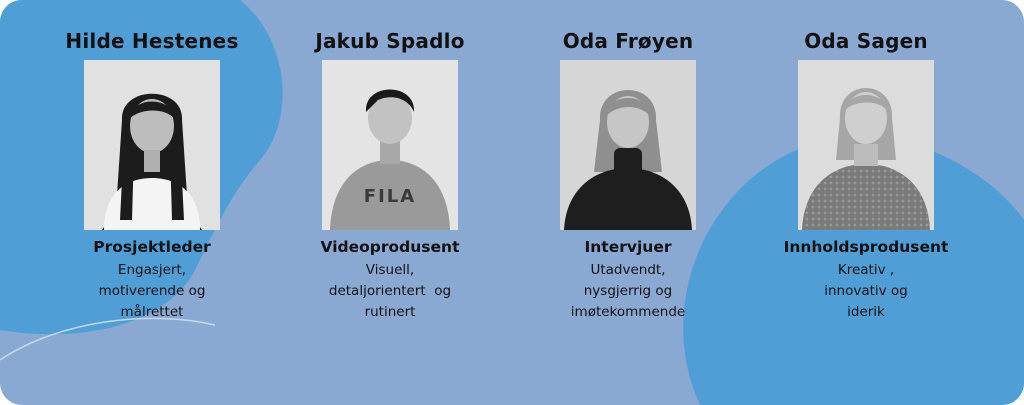  What do you see at coordinates (628, 270) in the screenshot?
I see `description-line: Utadvendt,` at bounding box center [628, 270].